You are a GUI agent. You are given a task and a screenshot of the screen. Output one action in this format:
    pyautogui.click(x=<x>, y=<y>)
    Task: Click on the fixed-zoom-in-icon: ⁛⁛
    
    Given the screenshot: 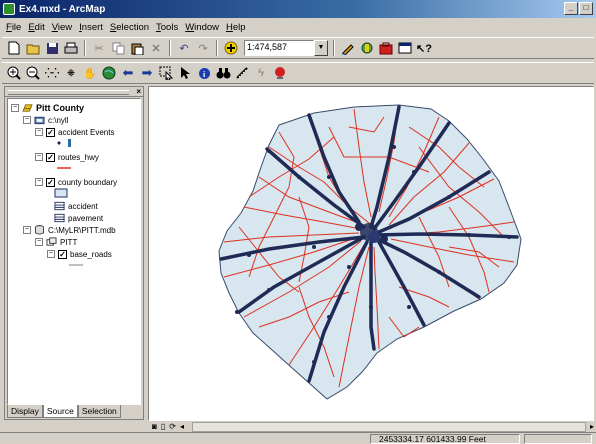 What is the action you would take?
    pyautogui.click(x=52, y=73)
    